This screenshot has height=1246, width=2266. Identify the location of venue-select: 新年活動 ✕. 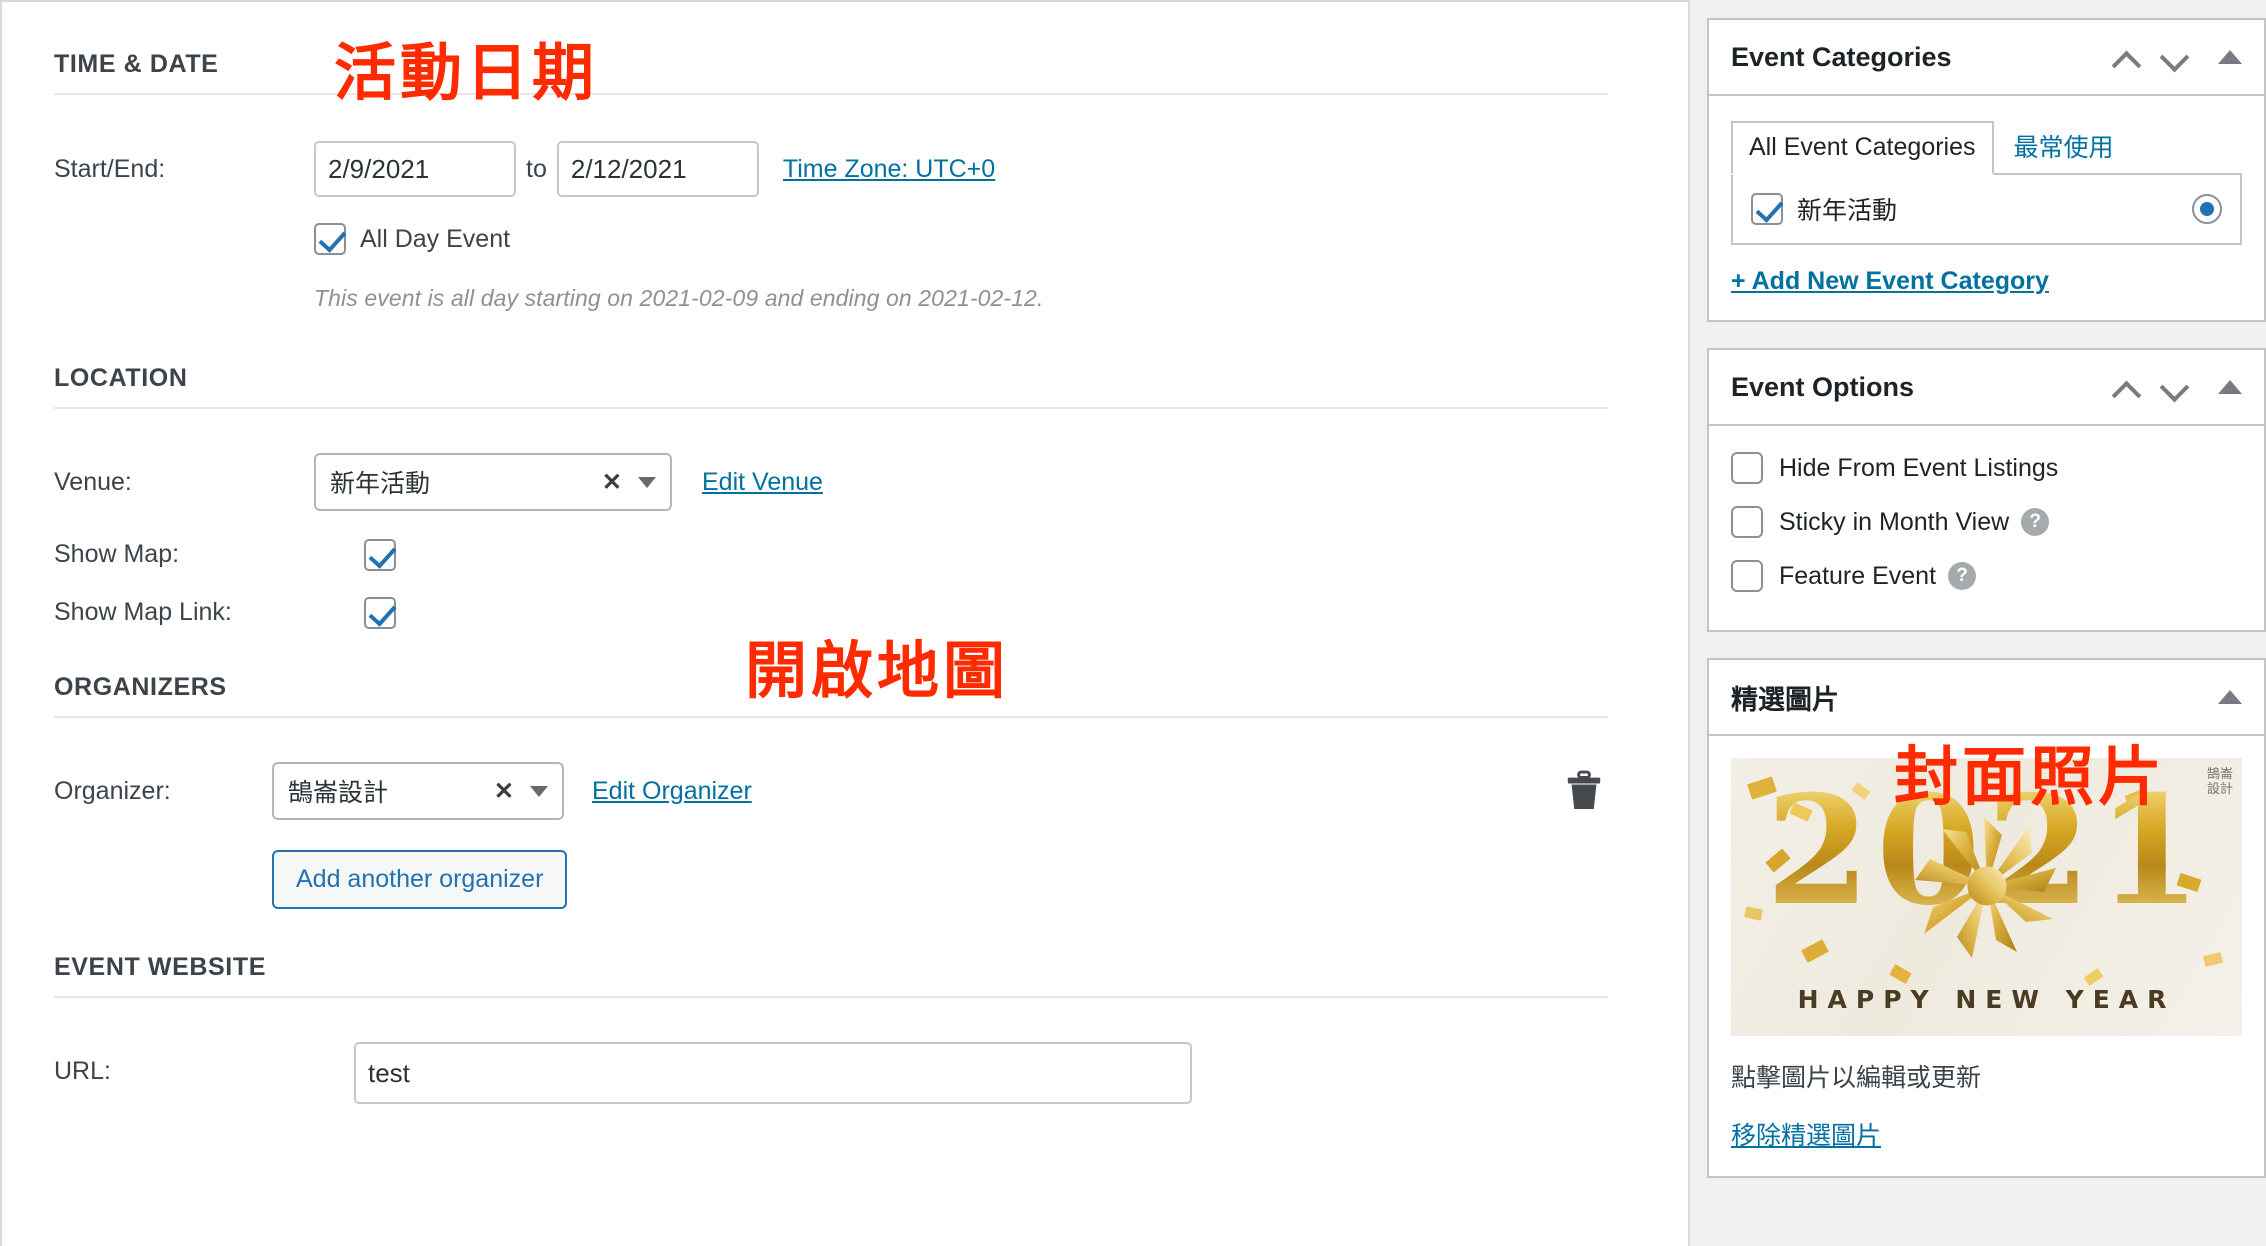
(493, 482).